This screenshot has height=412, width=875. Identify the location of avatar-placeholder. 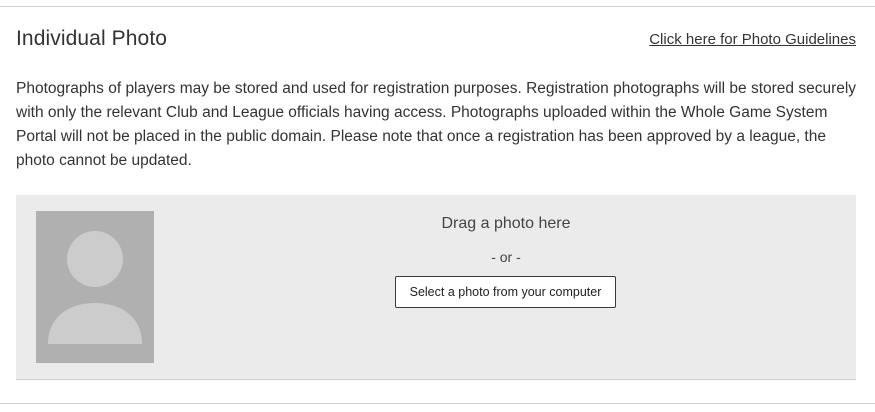
(95, 287).